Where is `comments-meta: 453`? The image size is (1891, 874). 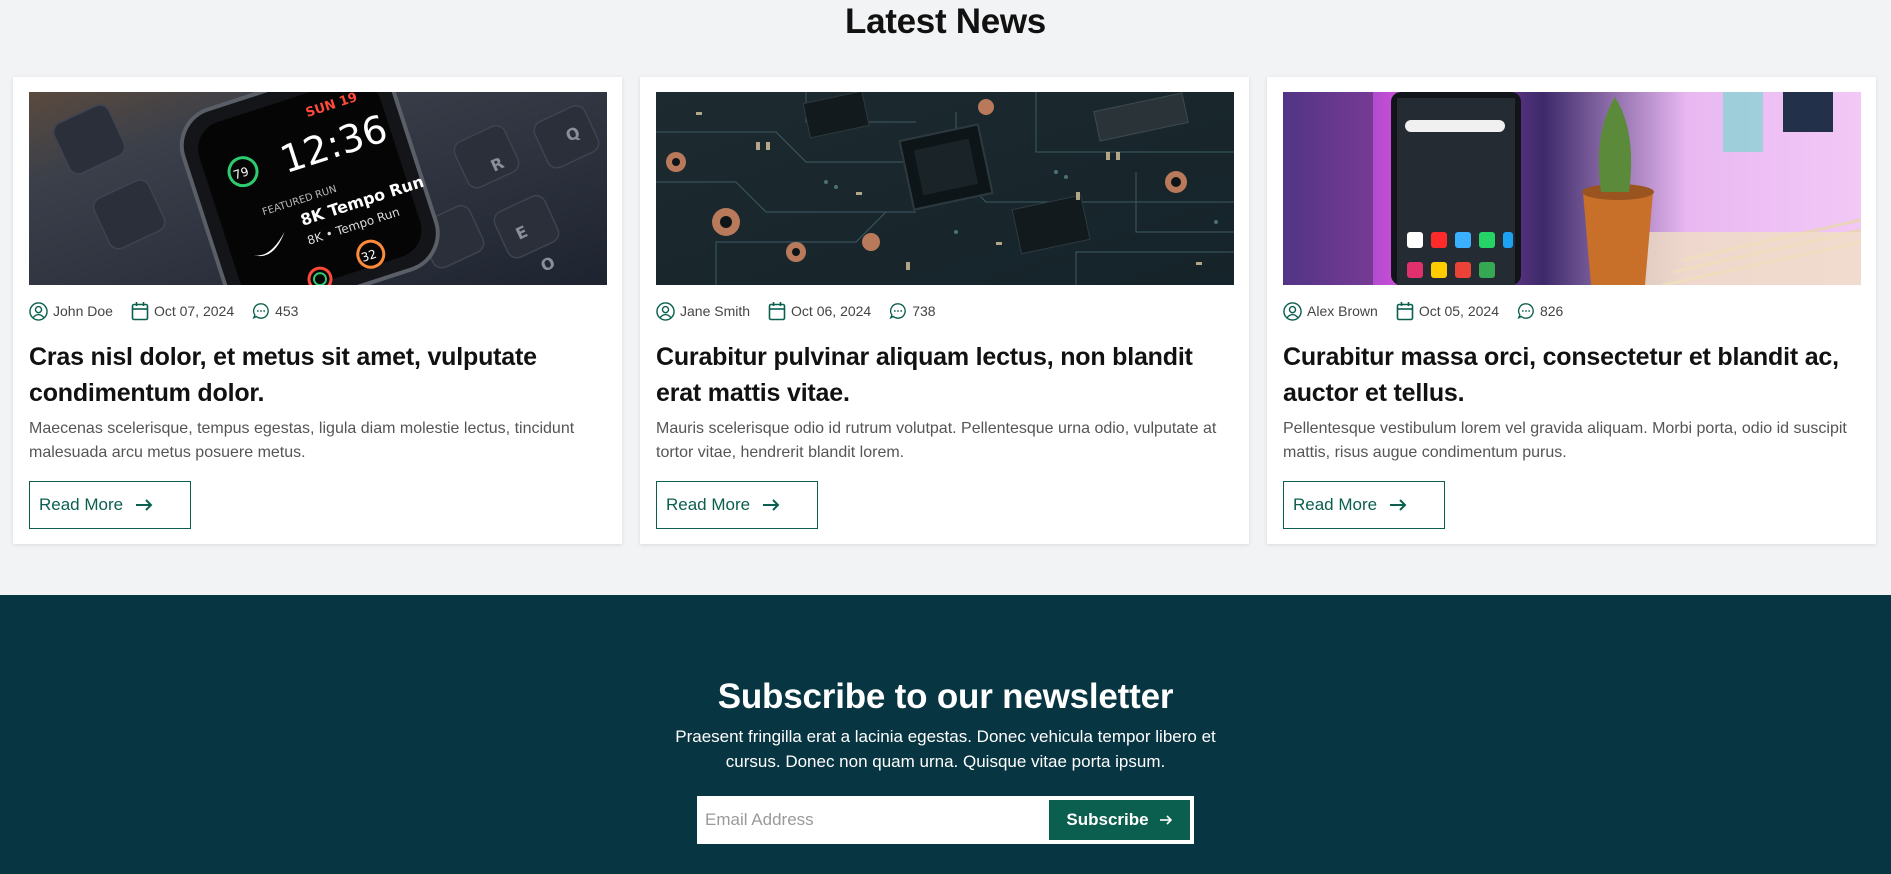 comments-meta: 453 is located at coordinates (275, 311).